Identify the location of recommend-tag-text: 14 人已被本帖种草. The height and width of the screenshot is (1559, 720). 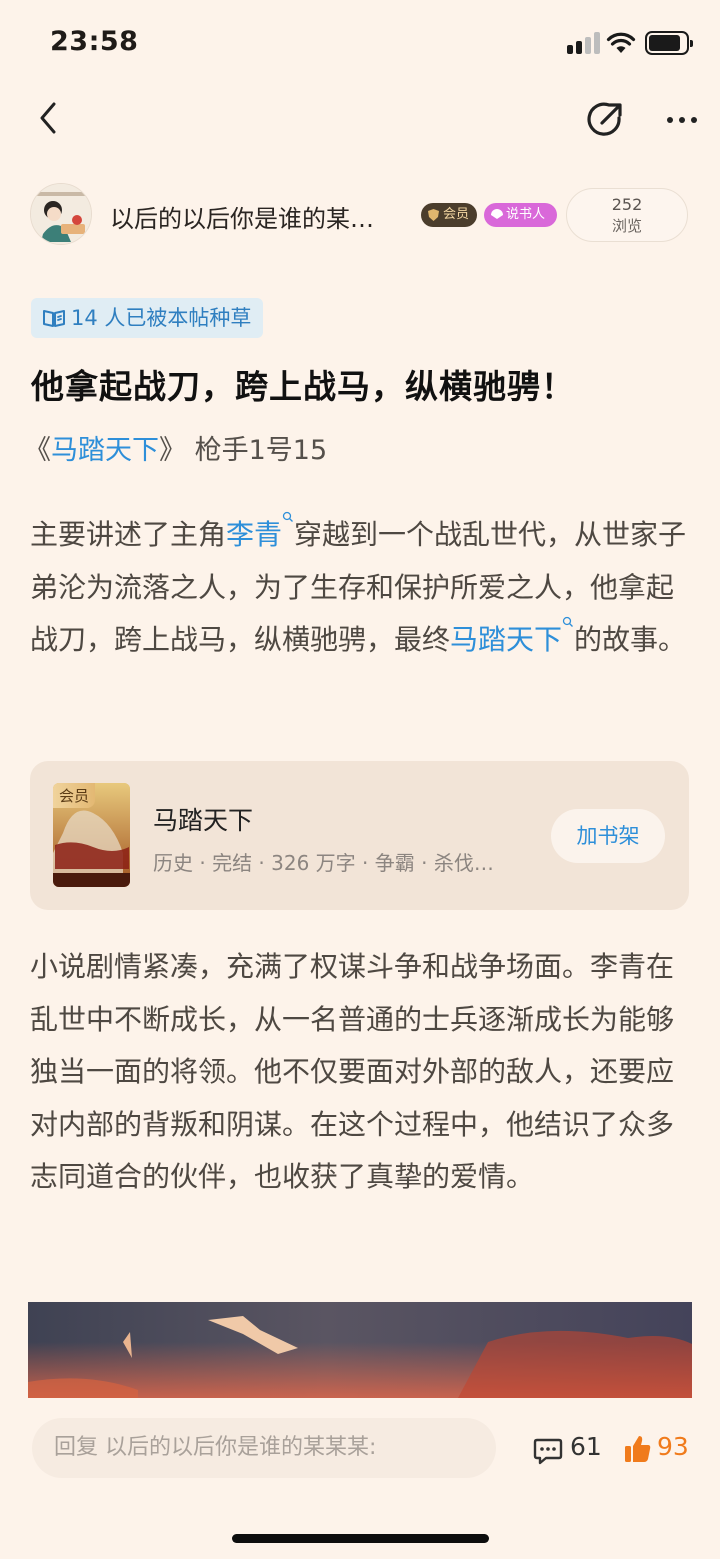
(161, 318).